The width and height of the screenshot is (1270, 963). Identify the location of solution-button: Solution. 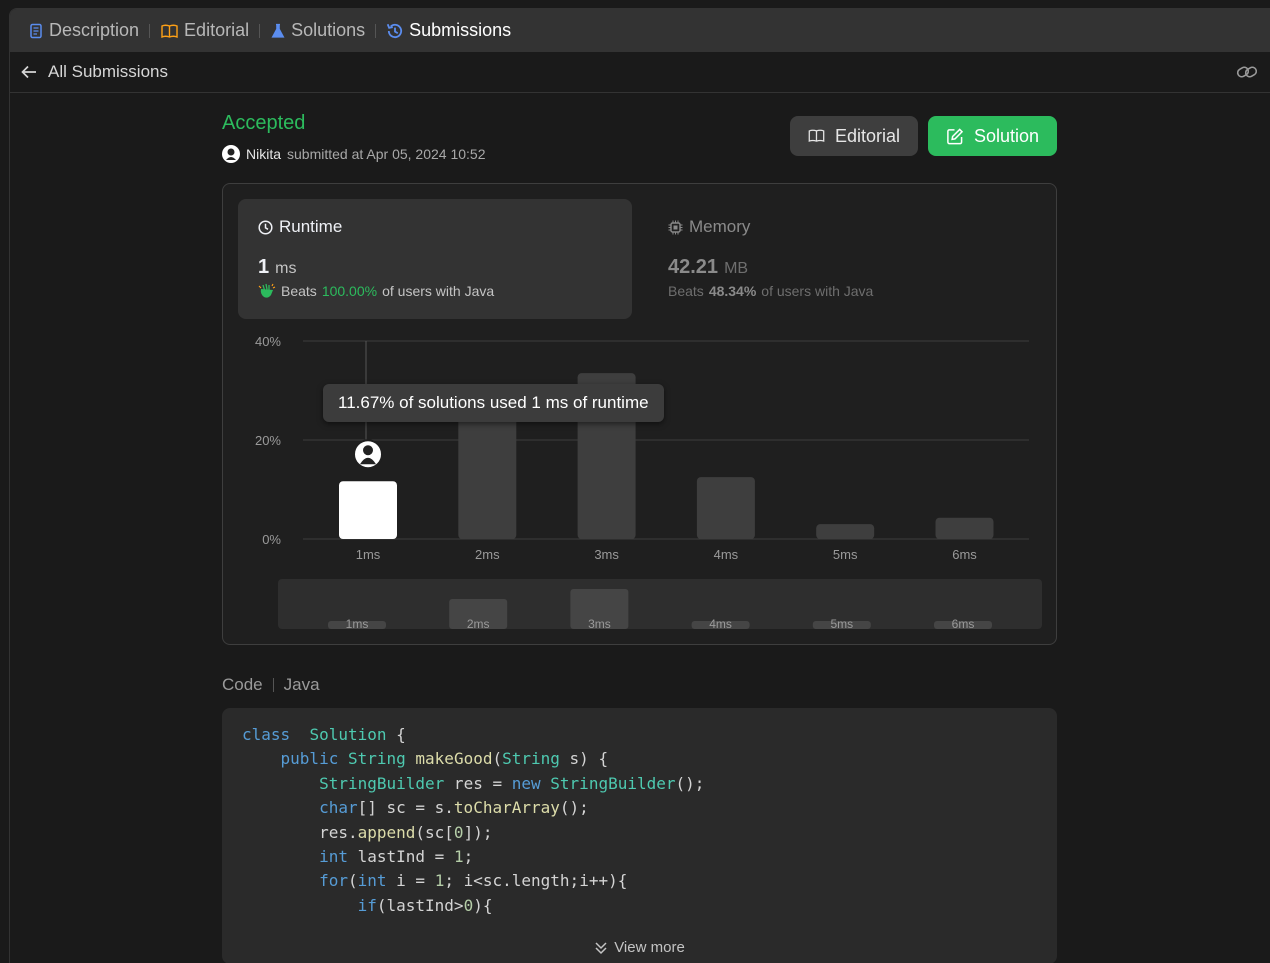
(992, 136).